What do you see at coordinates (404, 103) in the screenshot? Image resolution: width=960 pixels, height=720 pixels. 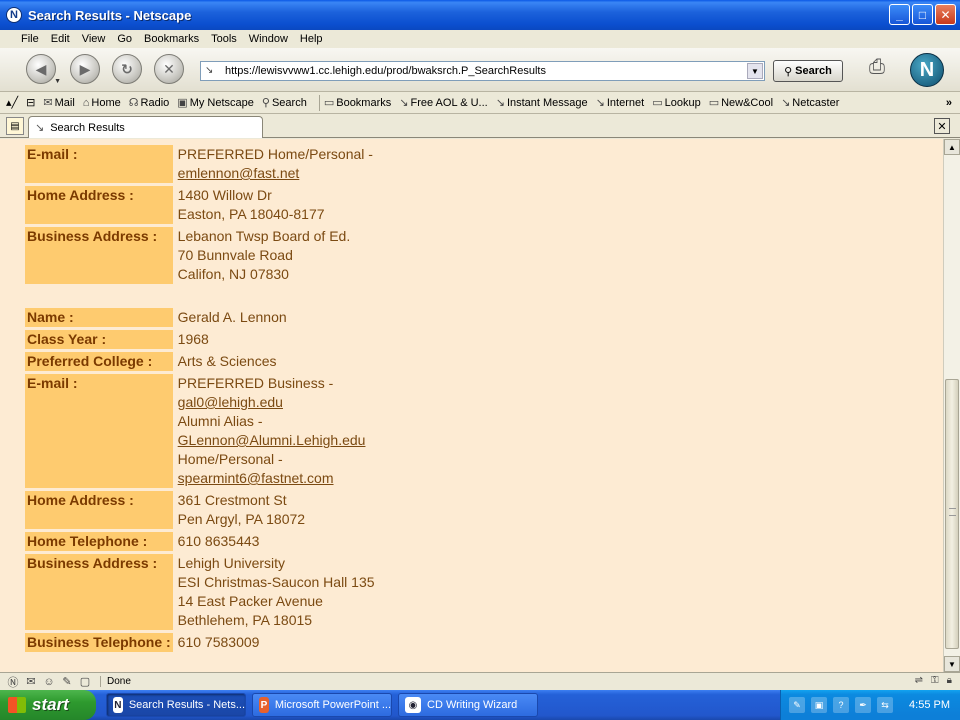 I see `link-icon: ↘` at bounding box center [404, 103].